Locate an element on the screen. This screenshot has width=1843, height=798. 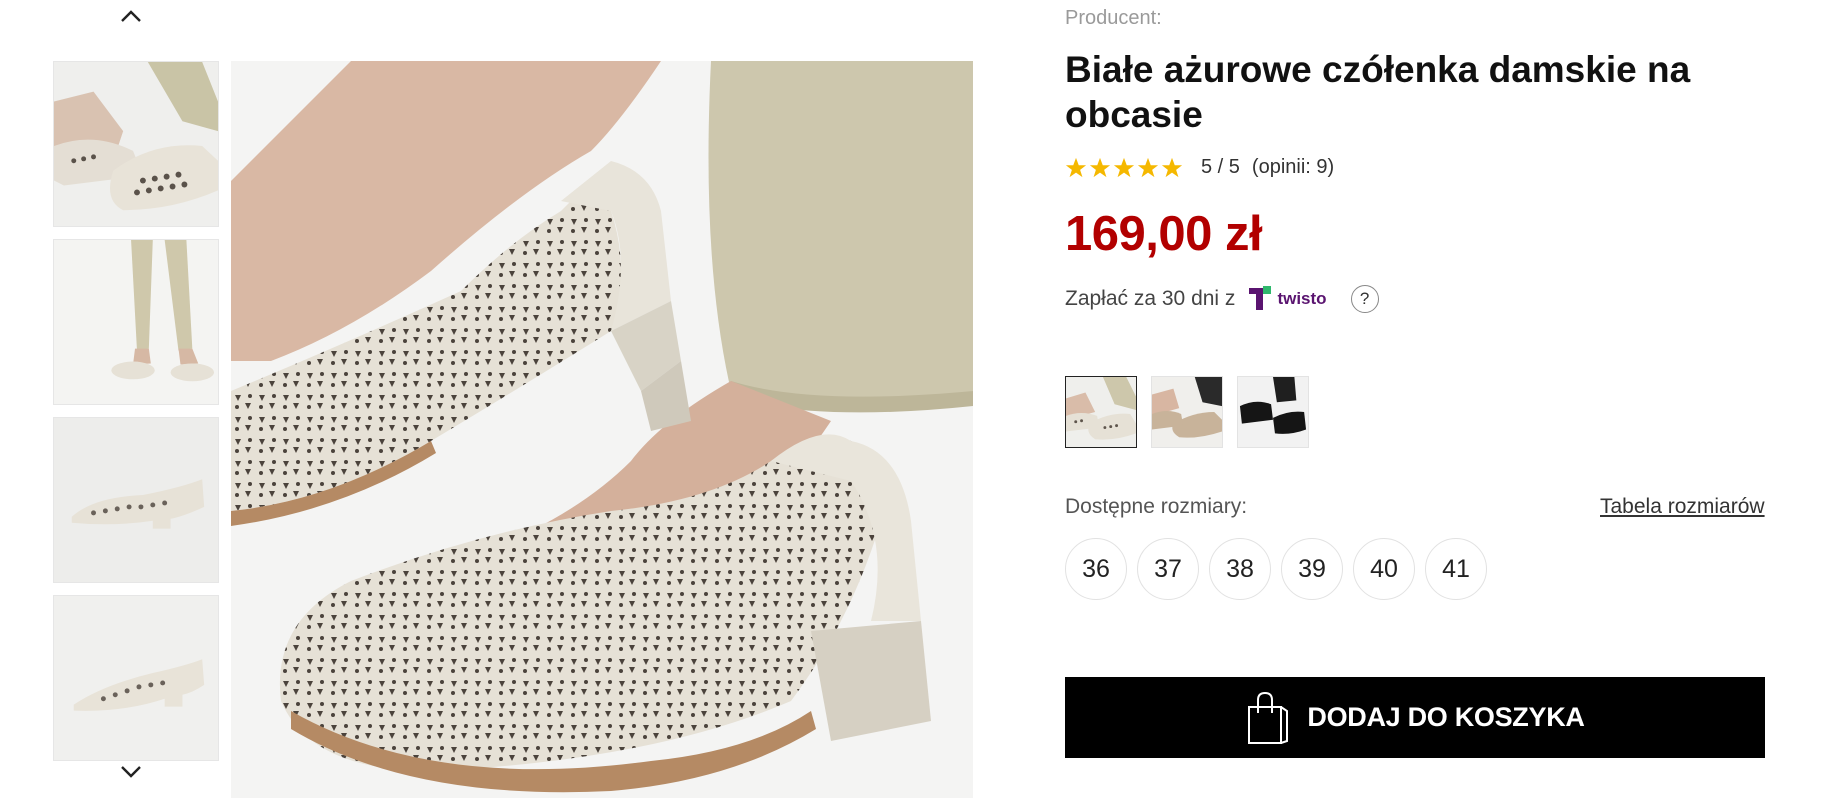
size-table-link: Tabela rozmiarów is located at coordinates (1682, 507).